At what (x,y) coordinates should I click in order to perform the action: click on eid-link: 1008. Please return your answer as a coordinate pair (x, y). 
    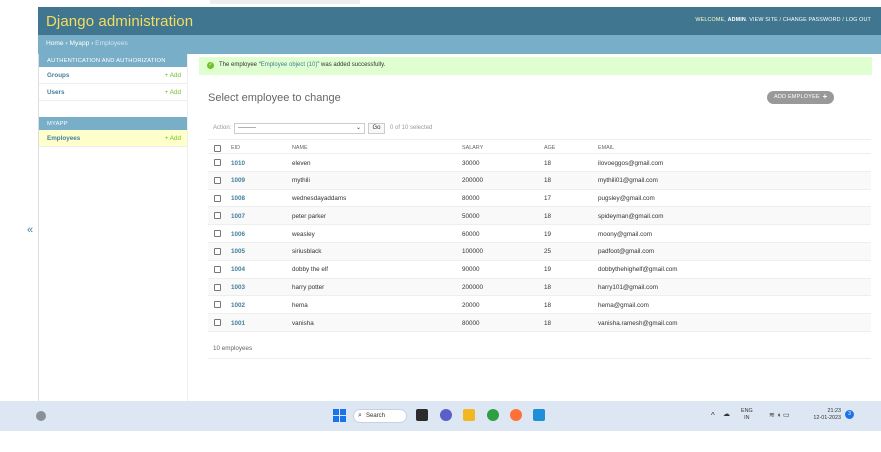
    Looking at the image, I should click on (238, 198).